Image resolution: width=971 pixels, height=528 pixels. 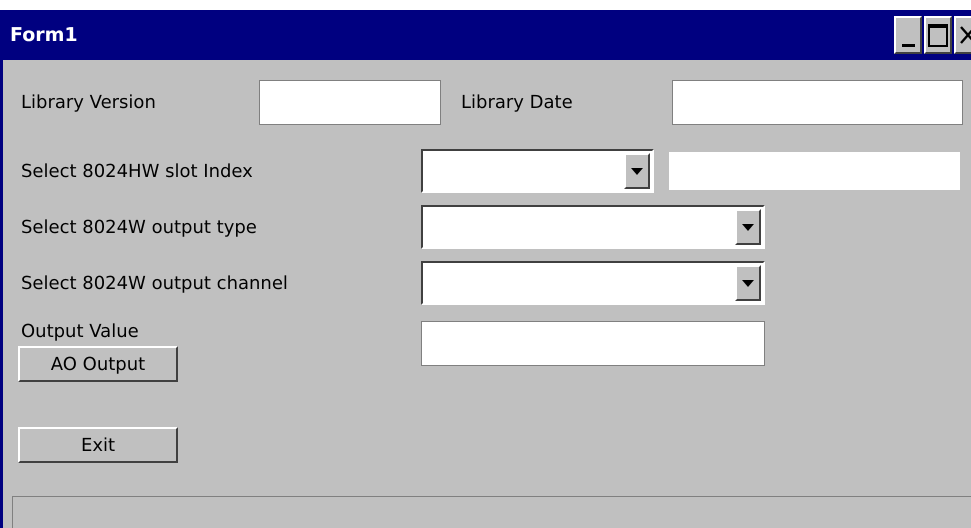 I want to click on field-label: Library Date, so click(x=517, y=102).